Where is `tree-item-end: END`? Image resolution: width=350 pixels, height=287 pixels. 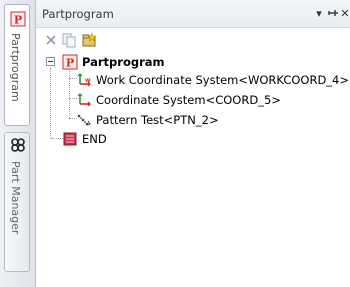
tree-item-end: END is located at coordinates (84, 139).